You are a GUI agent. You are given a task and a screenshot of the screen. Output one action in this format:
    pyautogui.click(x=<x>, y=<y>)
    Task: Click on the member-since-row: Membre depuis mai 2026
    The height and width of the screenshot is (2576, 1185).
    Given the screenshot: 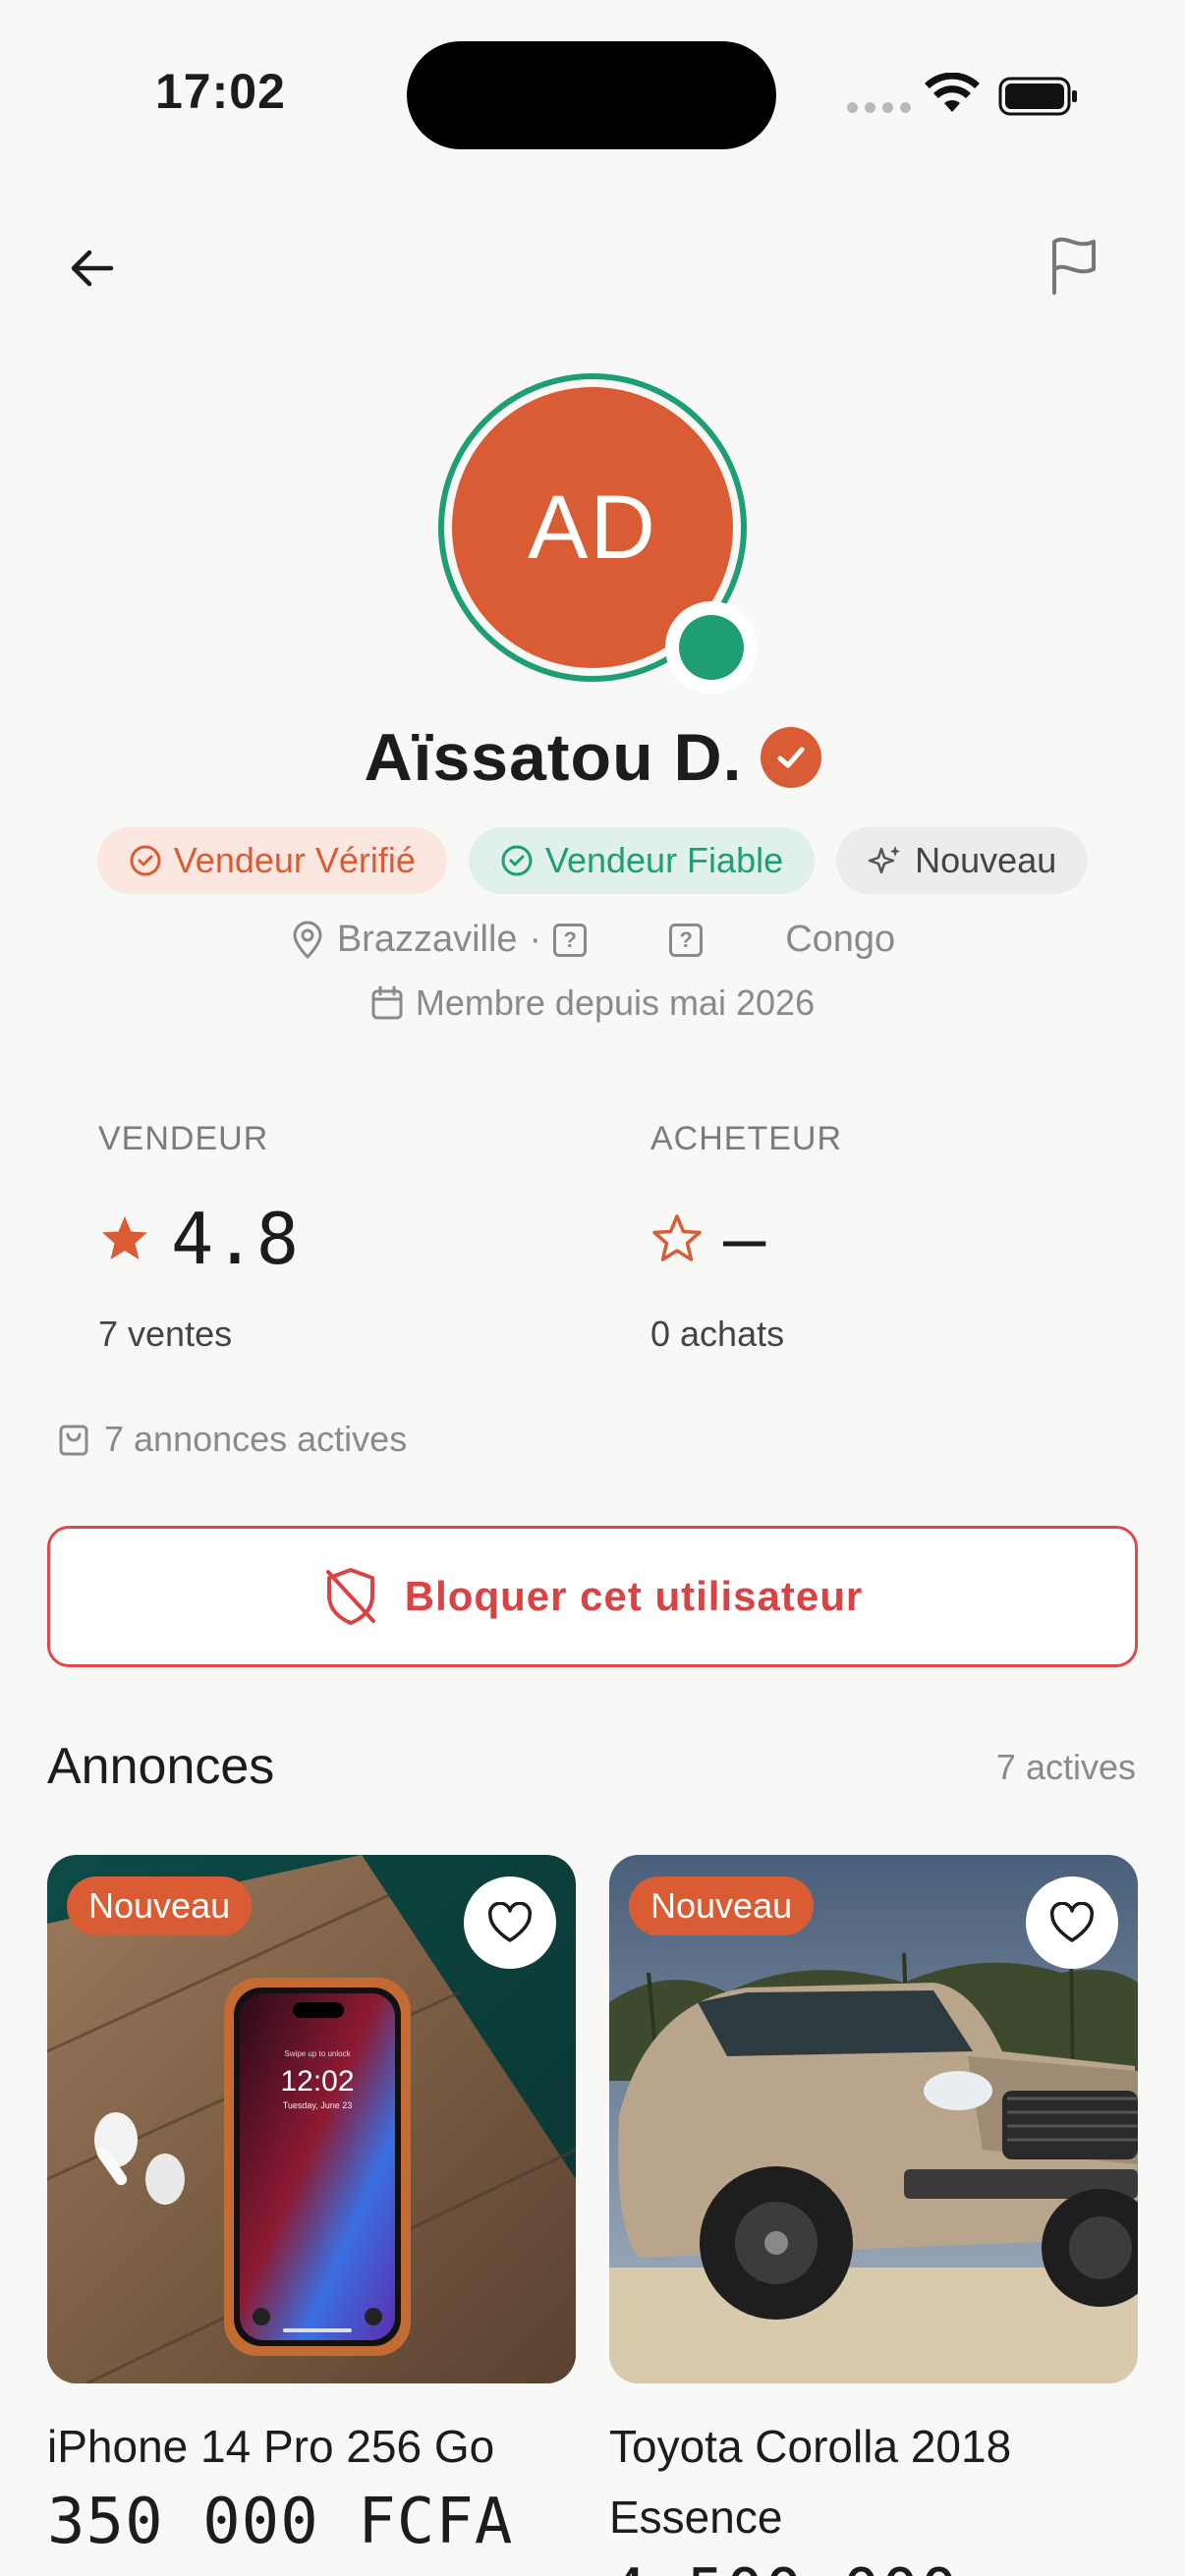 What is the action you would take?
    pyautogui.click(x=592, y=1003)
    